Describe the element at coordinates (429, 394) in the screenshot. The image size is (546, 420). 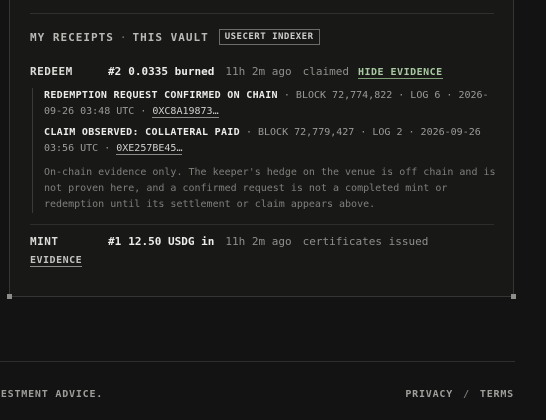
I see `privacy-link: PRIVACY` at that location.